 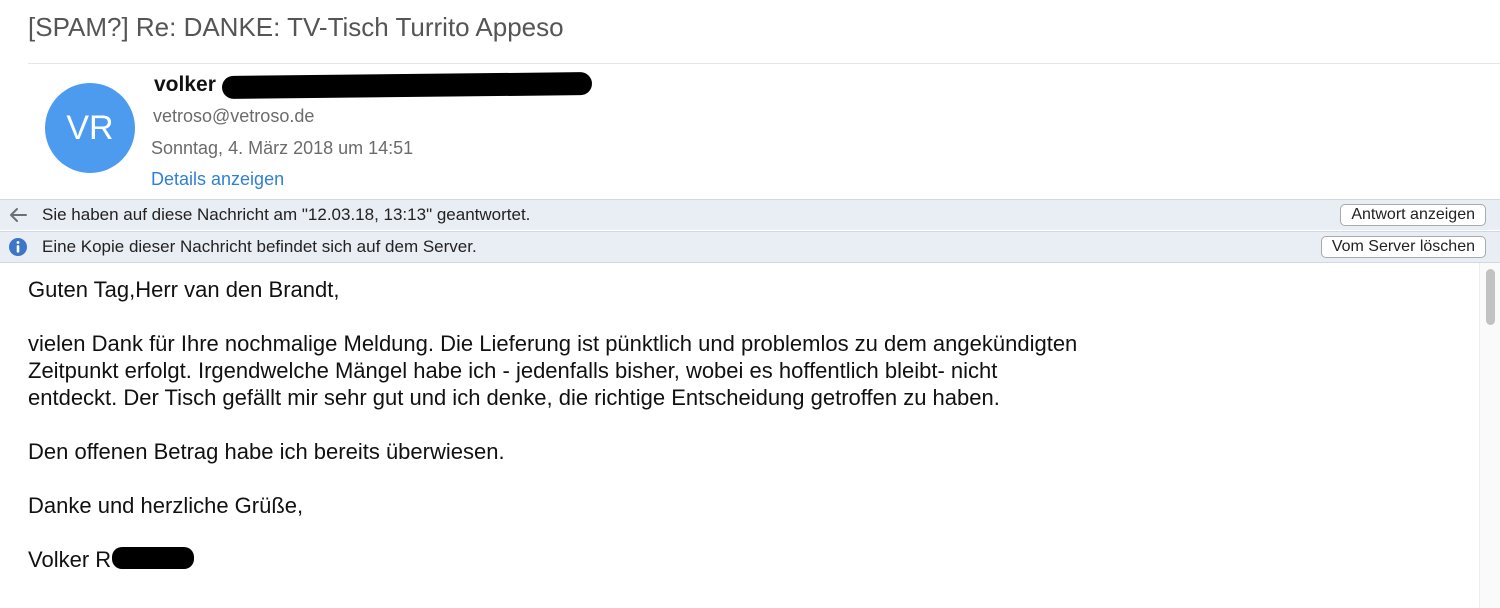 I want to click on scrollbar-thumb, so click(x=1490, y=297).